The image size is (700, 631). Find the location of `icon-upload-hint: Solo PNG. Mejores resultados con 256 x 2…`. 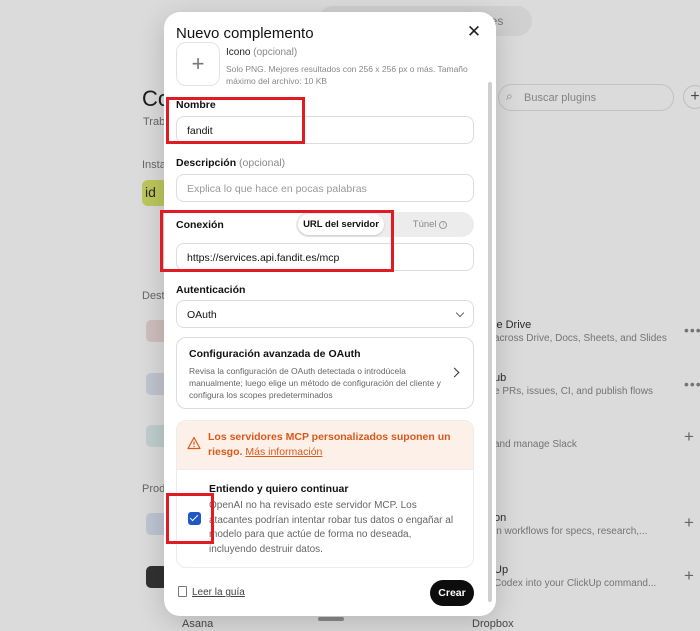

icon-upload-hint: Solo PNG. Mejores resultados con 256 x 2… is located at coordinates (347, 75).